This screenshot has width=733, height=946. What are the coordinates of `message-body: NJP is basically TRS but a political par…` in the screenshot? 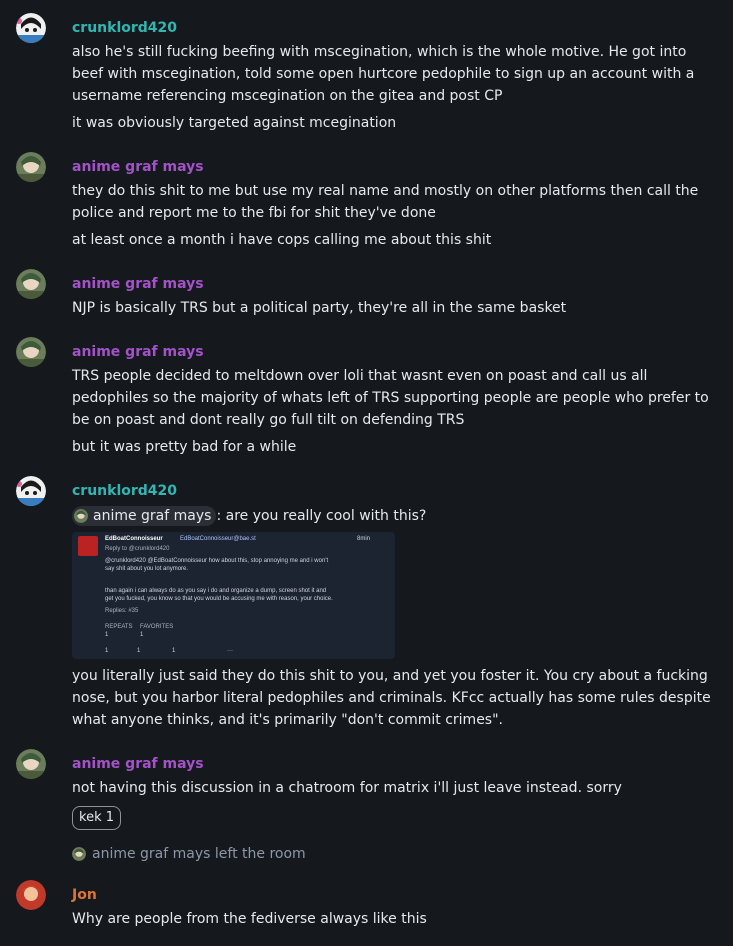 It's located at (319, 308).